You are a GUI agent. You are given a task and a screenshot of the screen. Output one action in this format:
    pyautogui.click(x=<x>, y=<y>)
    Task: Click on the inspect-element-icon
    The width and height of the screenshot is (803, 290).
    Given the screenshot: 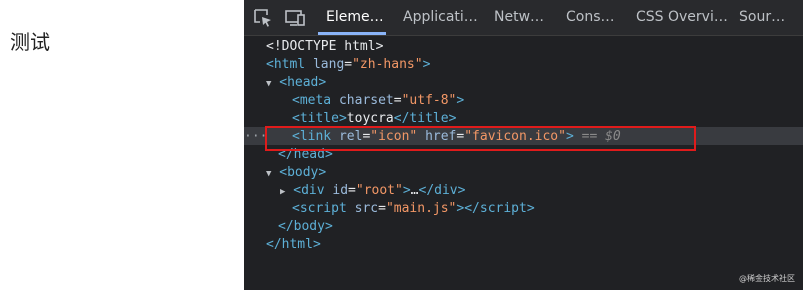 What is the action you would take?
    pyautogui.click(x=263, y=18)
    